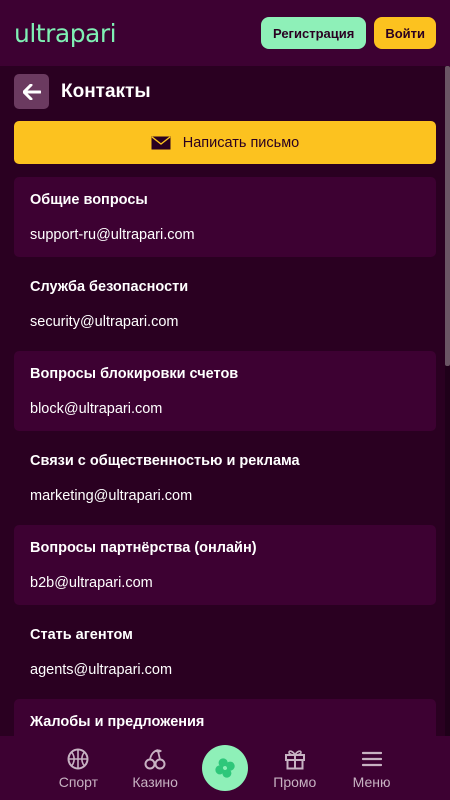 Image resolution: width=450 pixels, height=800 pixels. Describe the element at coordinates (225, 322) in the screenshot. I see `contact-email-link: security@ultrapari.com` at that location.